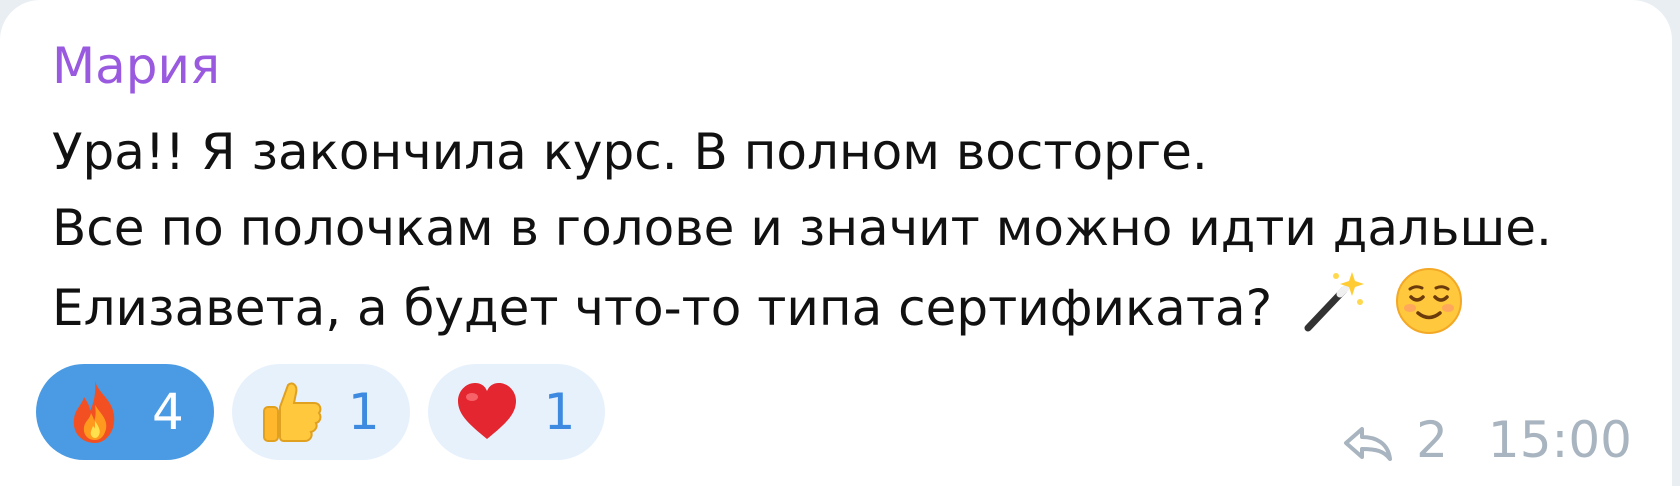 This screenshot has height=486, width=1680. What do you see at coordinates (95, 412) in the screenshot?
I see `fire-emoji` at bounding box center [95, 412].